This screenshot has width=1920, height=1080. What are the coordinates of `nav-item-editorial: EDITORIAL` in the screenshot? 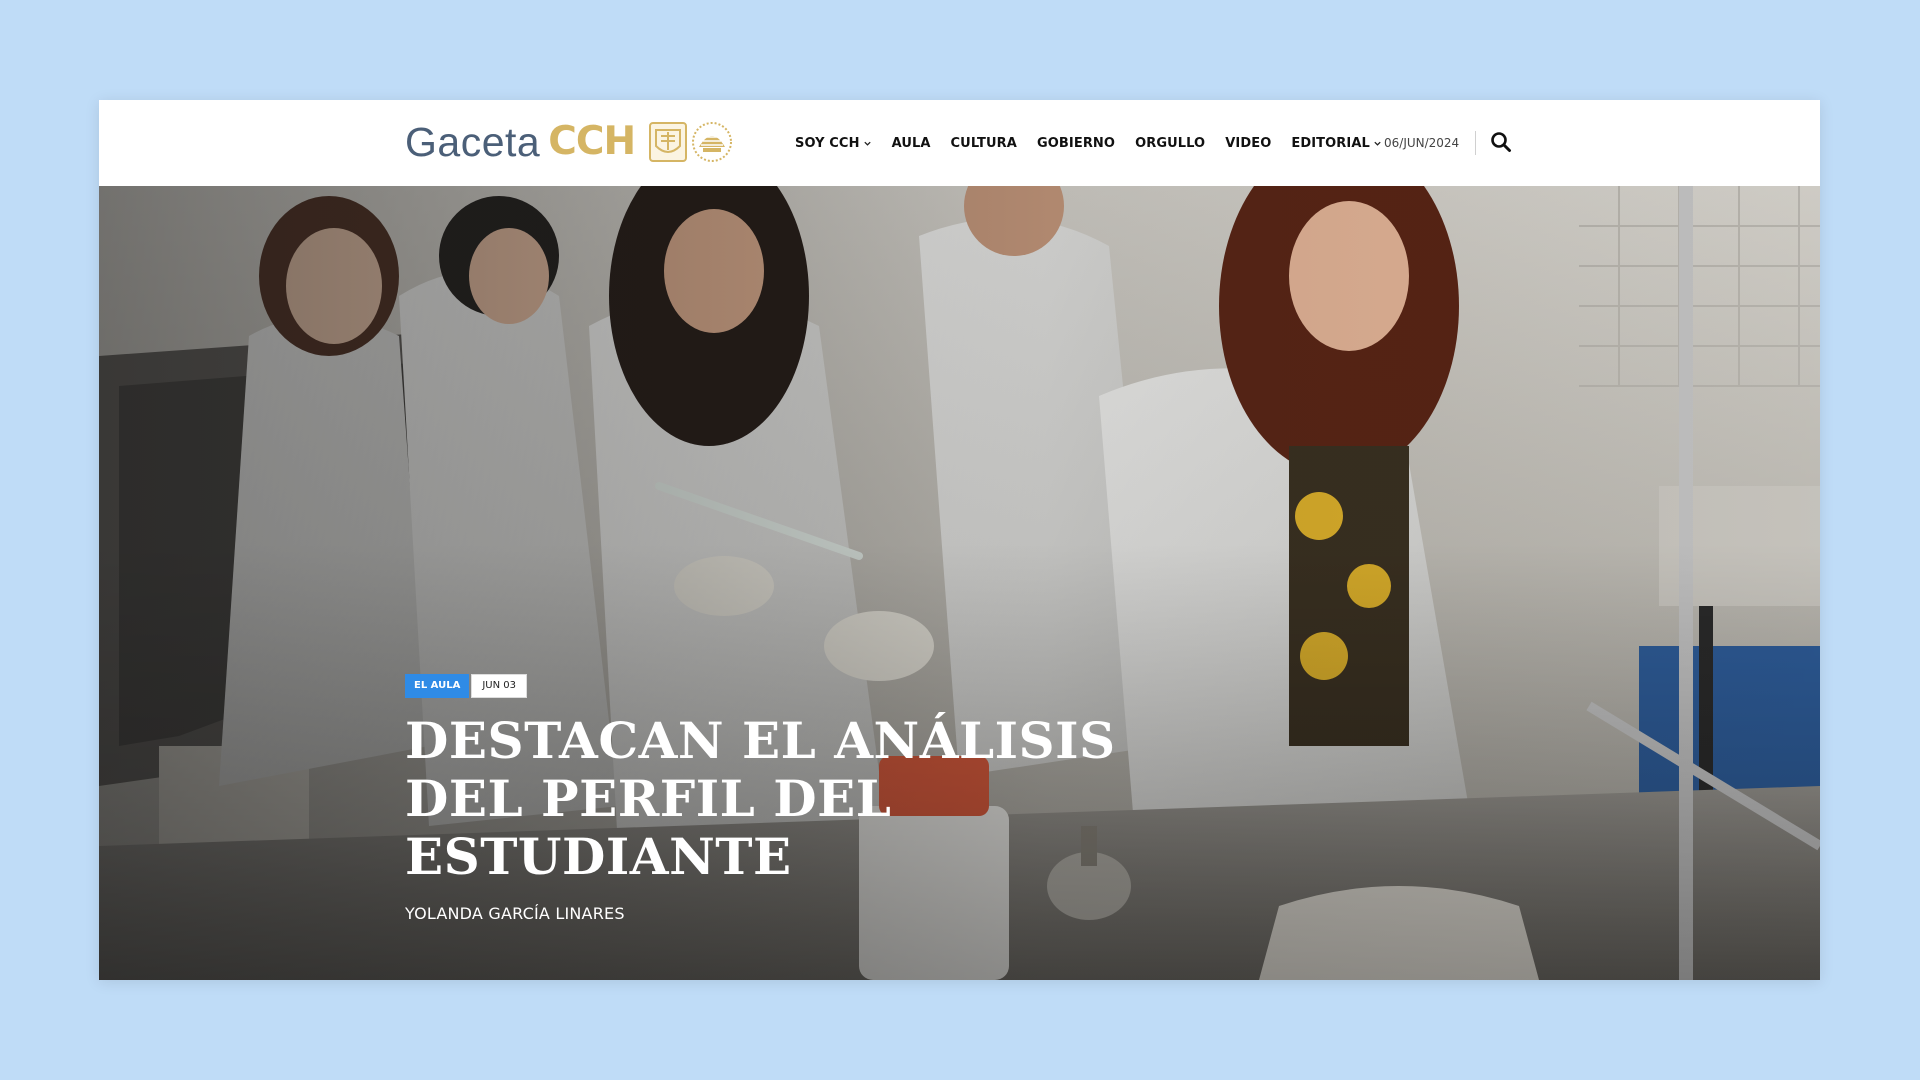 It's located at (1336, 143).